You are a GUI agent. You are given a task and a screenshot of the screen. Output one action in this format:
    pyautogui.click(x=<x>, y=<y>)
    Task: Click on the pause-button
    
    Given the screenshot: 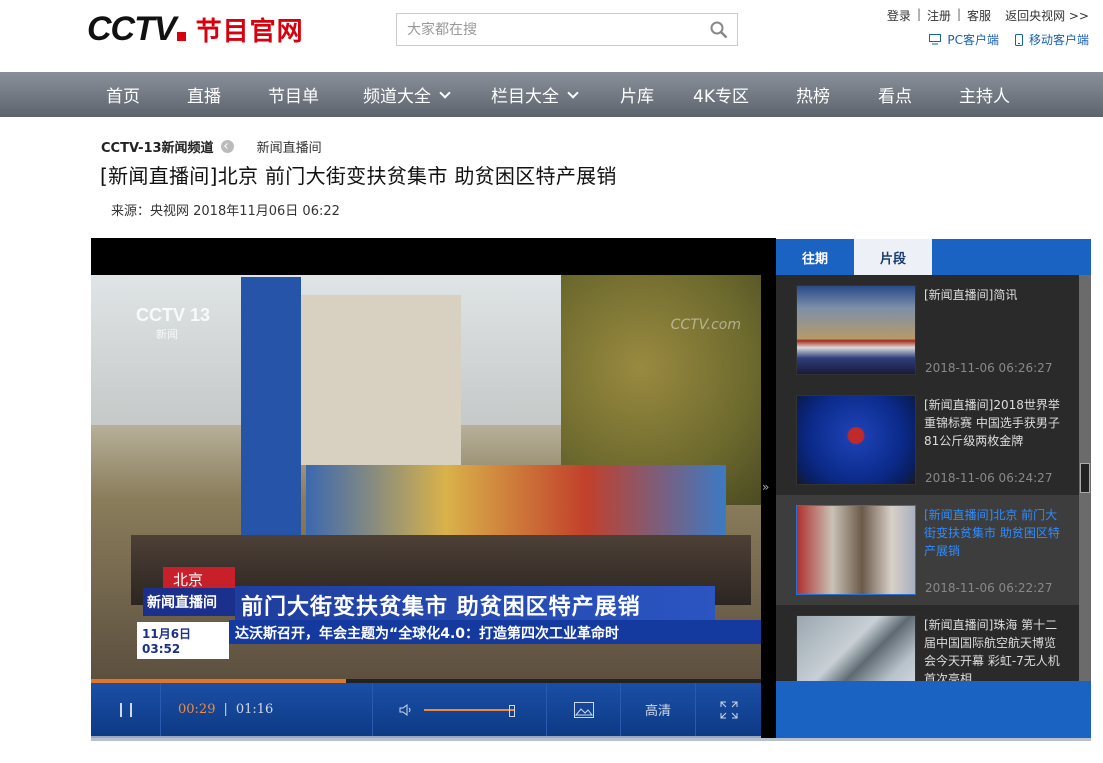 What is the action you would take?
    pyautogui.click(x=126, y=709)
    